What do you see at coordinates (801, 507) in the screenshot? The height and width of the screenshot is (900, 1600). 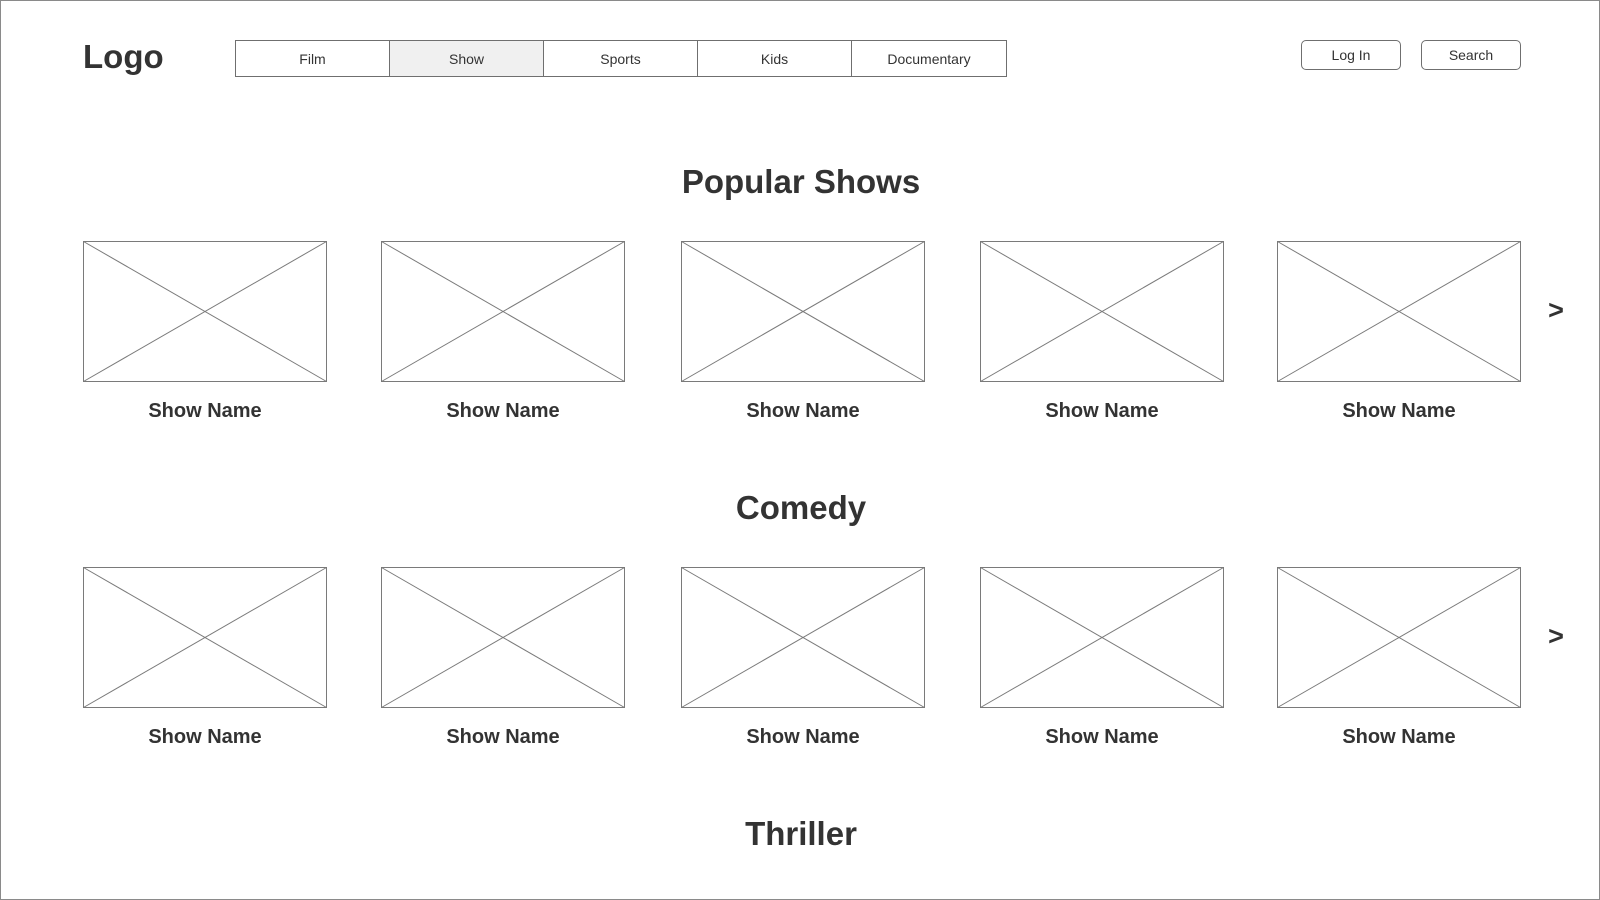 I see `section-title-comedy: Comedy` at bounding box center [801, 507].